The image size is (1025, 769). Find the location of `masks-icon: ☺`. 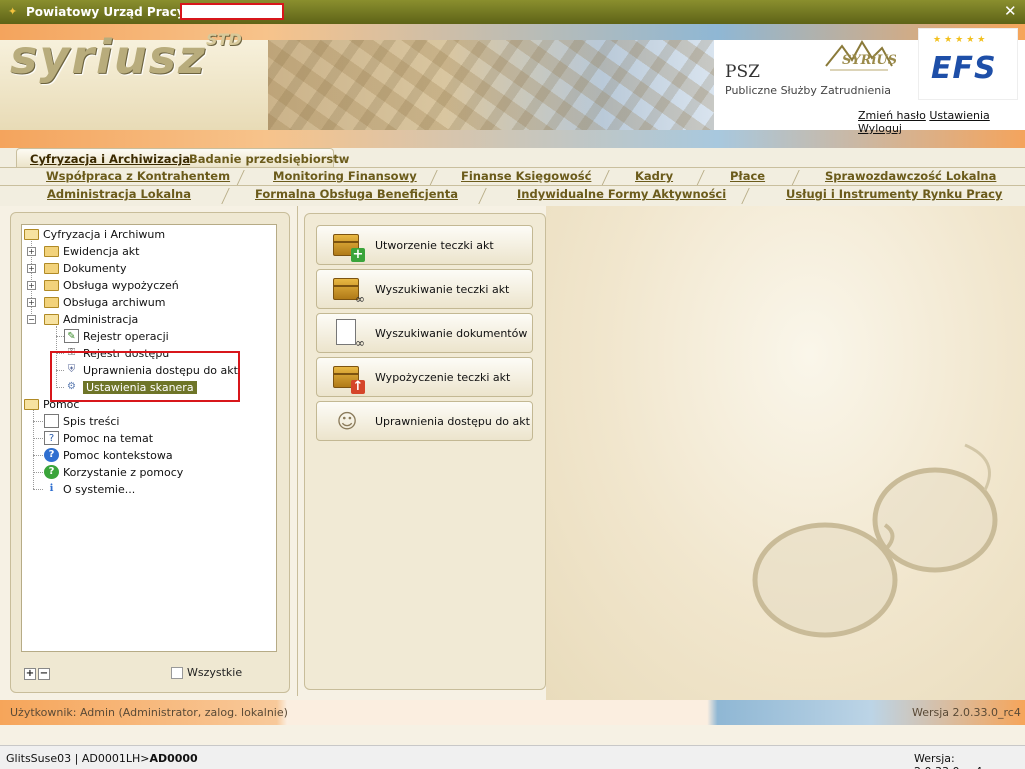

masks-icon: ☺ is located at coordinates (347, 421).